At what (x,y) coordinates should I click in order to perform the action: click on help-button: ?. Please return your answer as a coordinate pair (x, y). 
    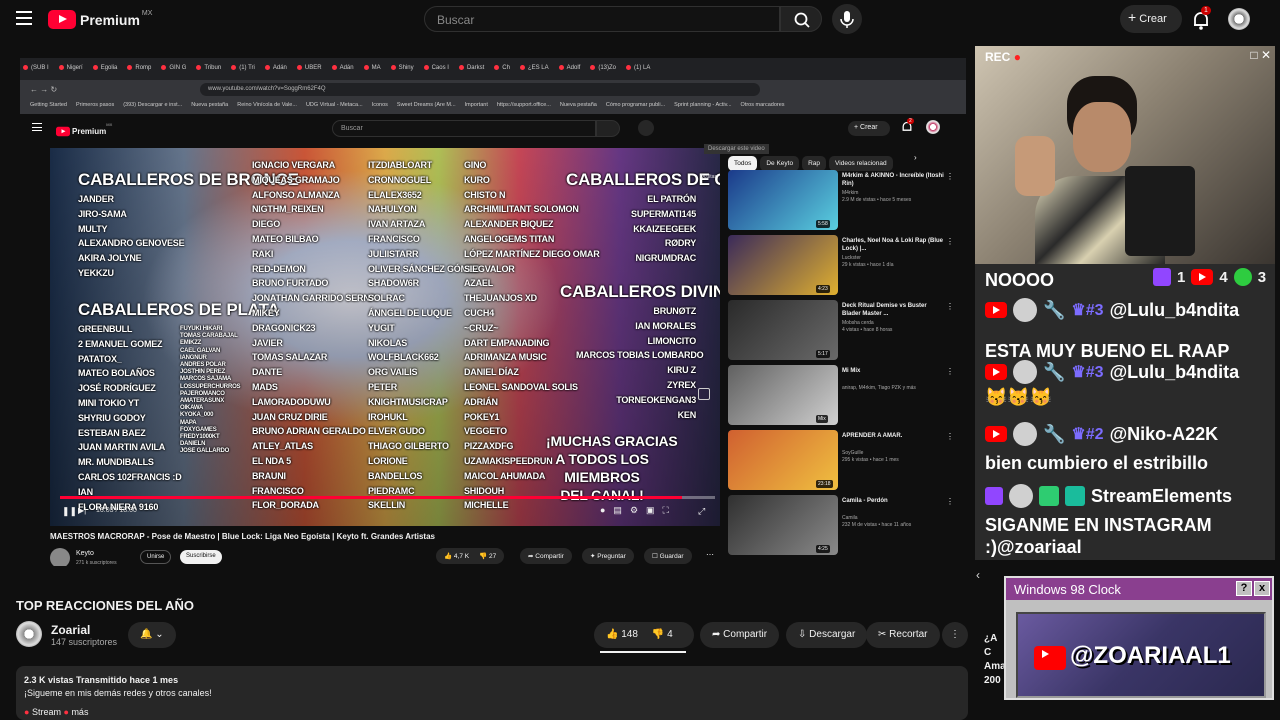
    Looking at the image, I should click on (1244, 588).